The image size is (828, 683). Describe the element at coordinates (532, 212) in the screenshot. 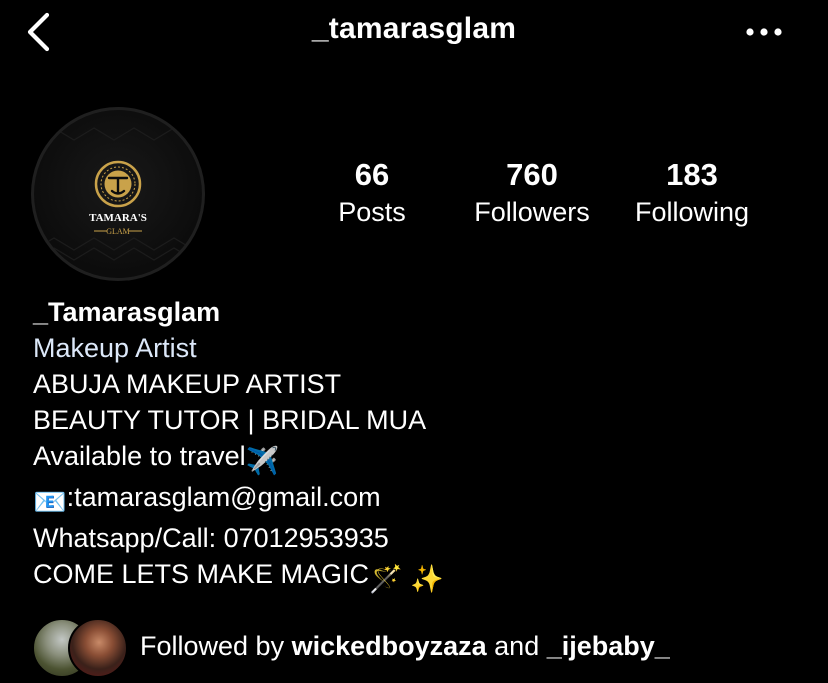

I see `followers-label: Followers` at that location.